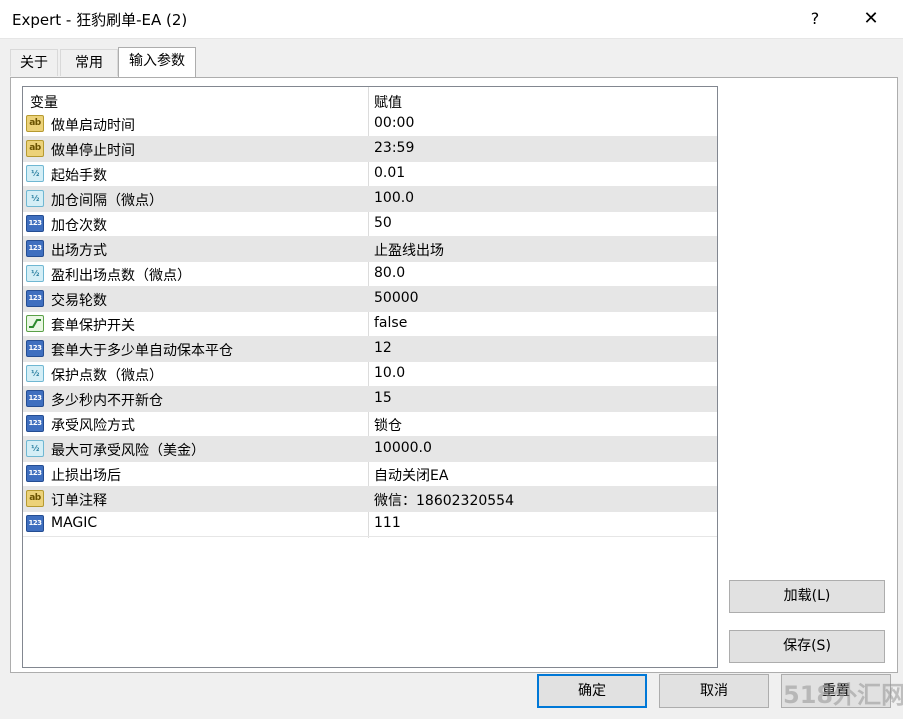 The image size is (903, 719). Describe the element at coordinates (389, 273) in the screenshot. I see `variable-value: 80.0` at that location.